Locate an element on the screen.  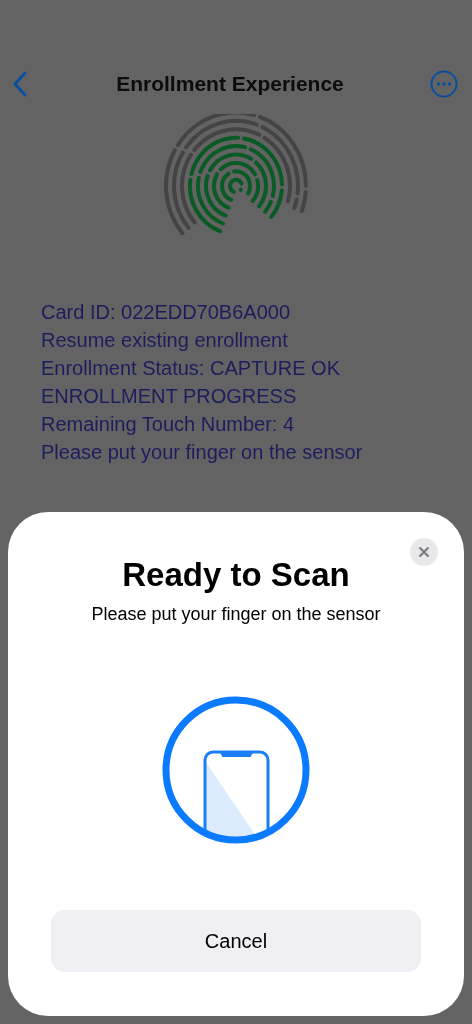
info-line: Resume existing enrollment is located at coordinates (165, 340).